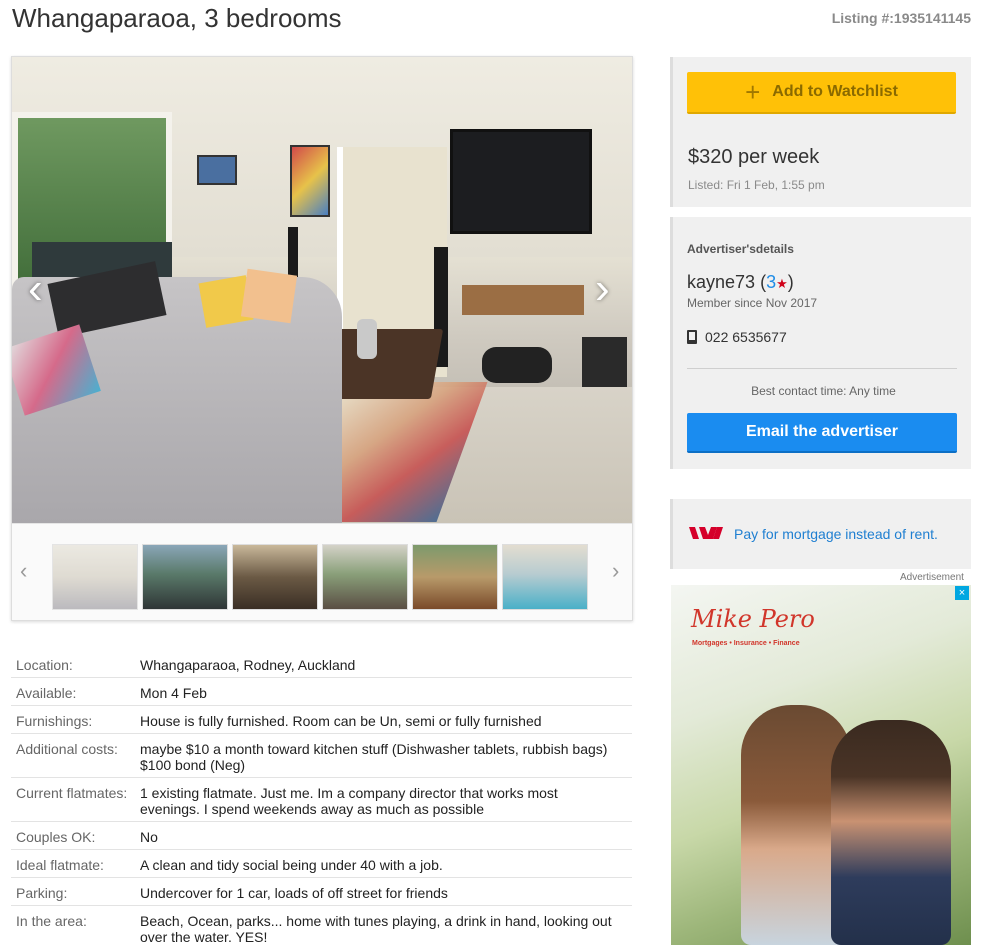 The width and height of the screenshot is (993, 945). Describe the element at coordinates (822, 368) in the screenshot. I see `divider` at that location.